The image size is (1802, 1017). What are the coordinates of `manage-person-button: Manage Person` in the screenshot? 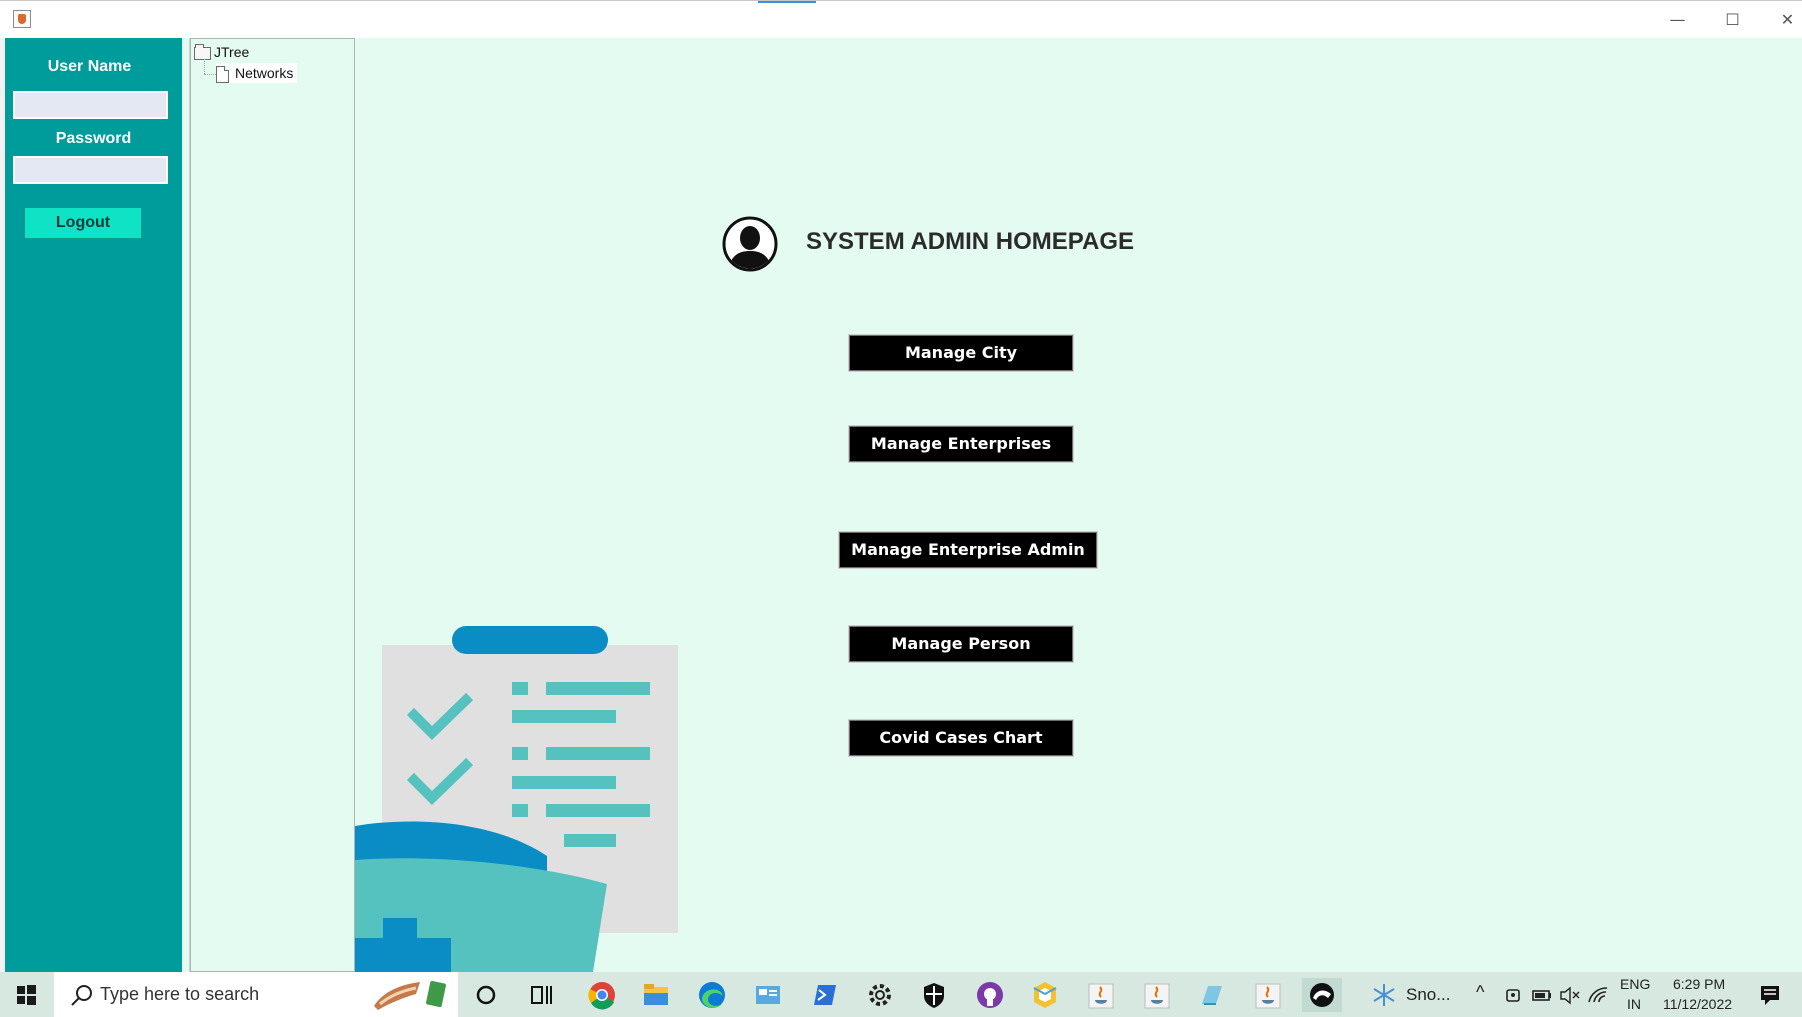 It's located at (961, 644).